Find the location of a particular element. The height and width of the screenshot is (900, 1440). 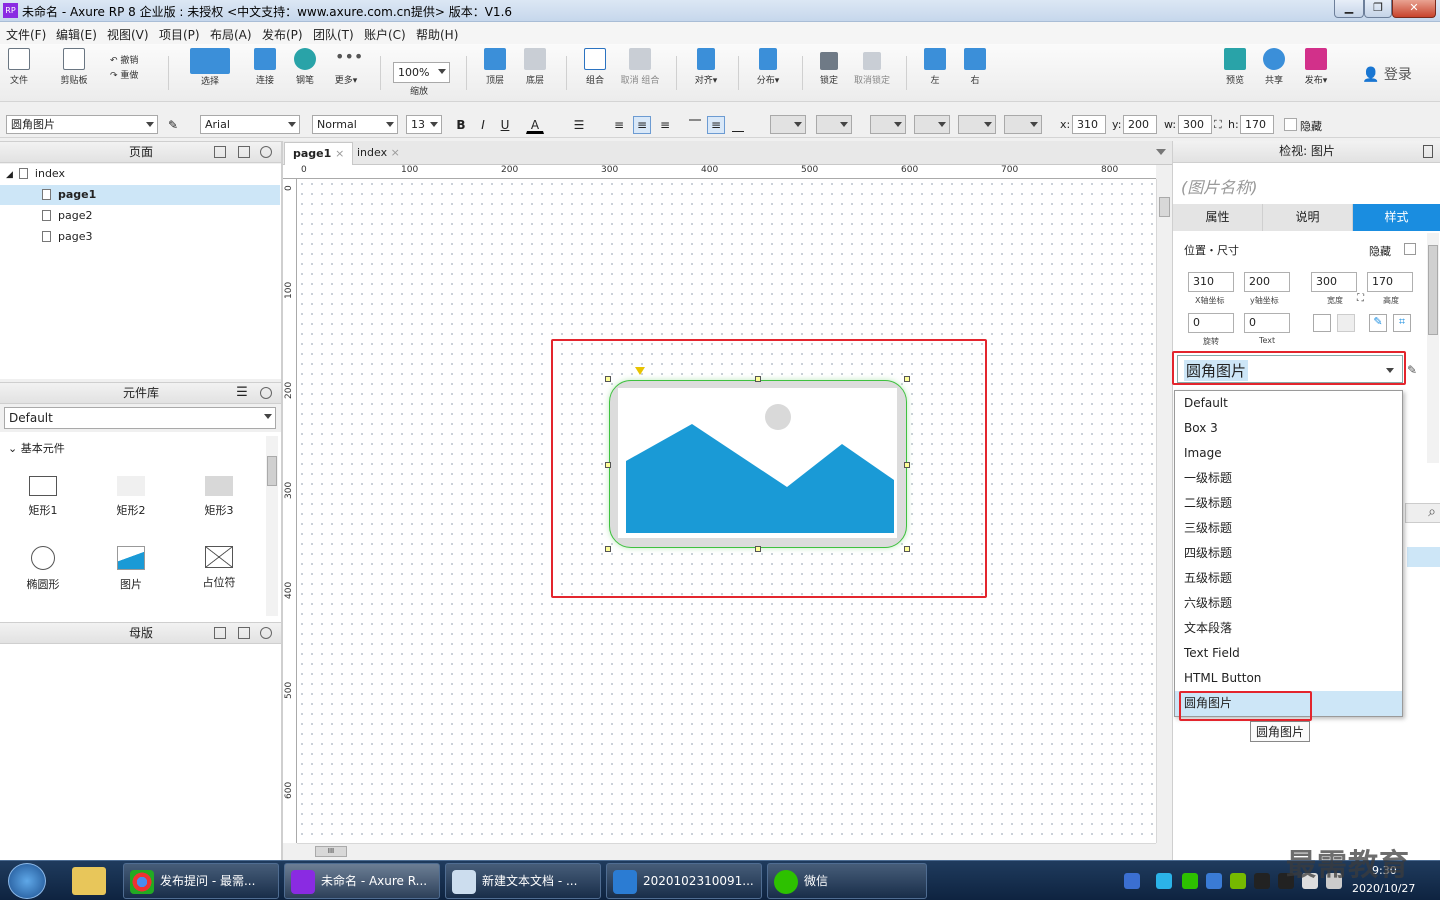

font-family-select: Arial is located at coordinates (250, 124).